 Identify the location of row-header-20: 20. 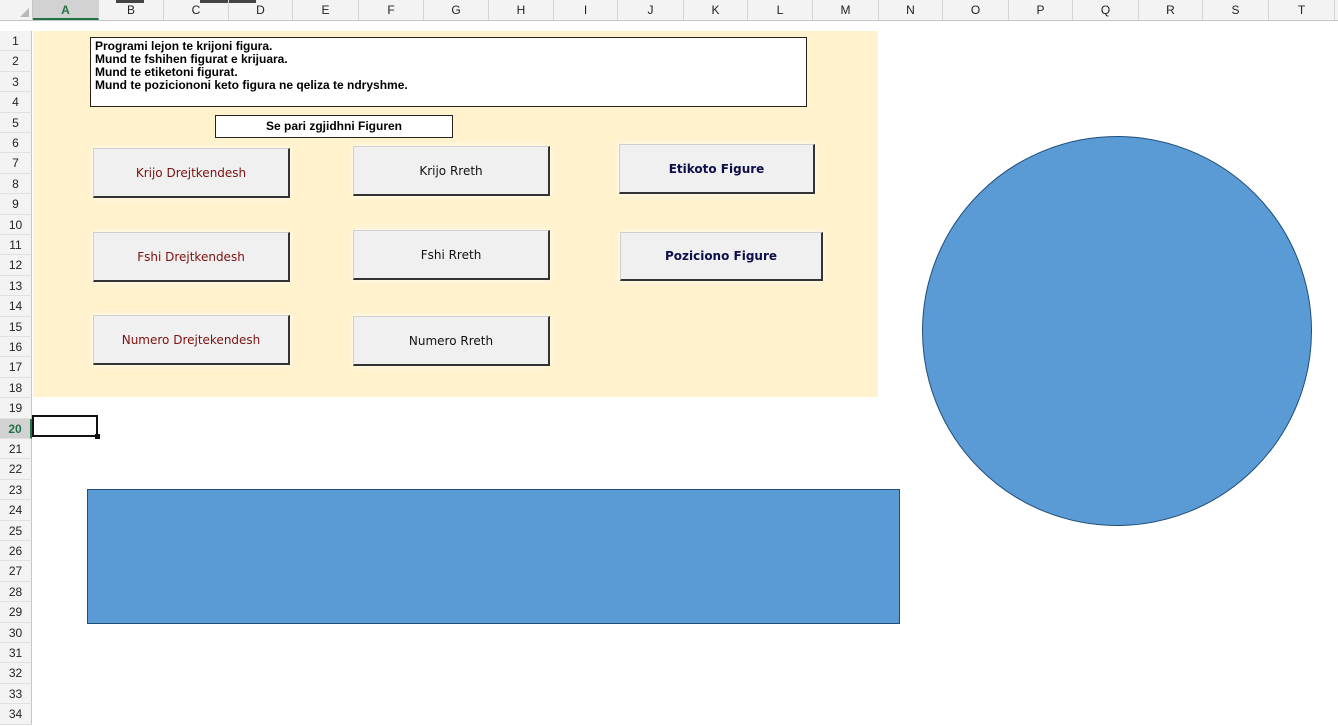
(16, 428).